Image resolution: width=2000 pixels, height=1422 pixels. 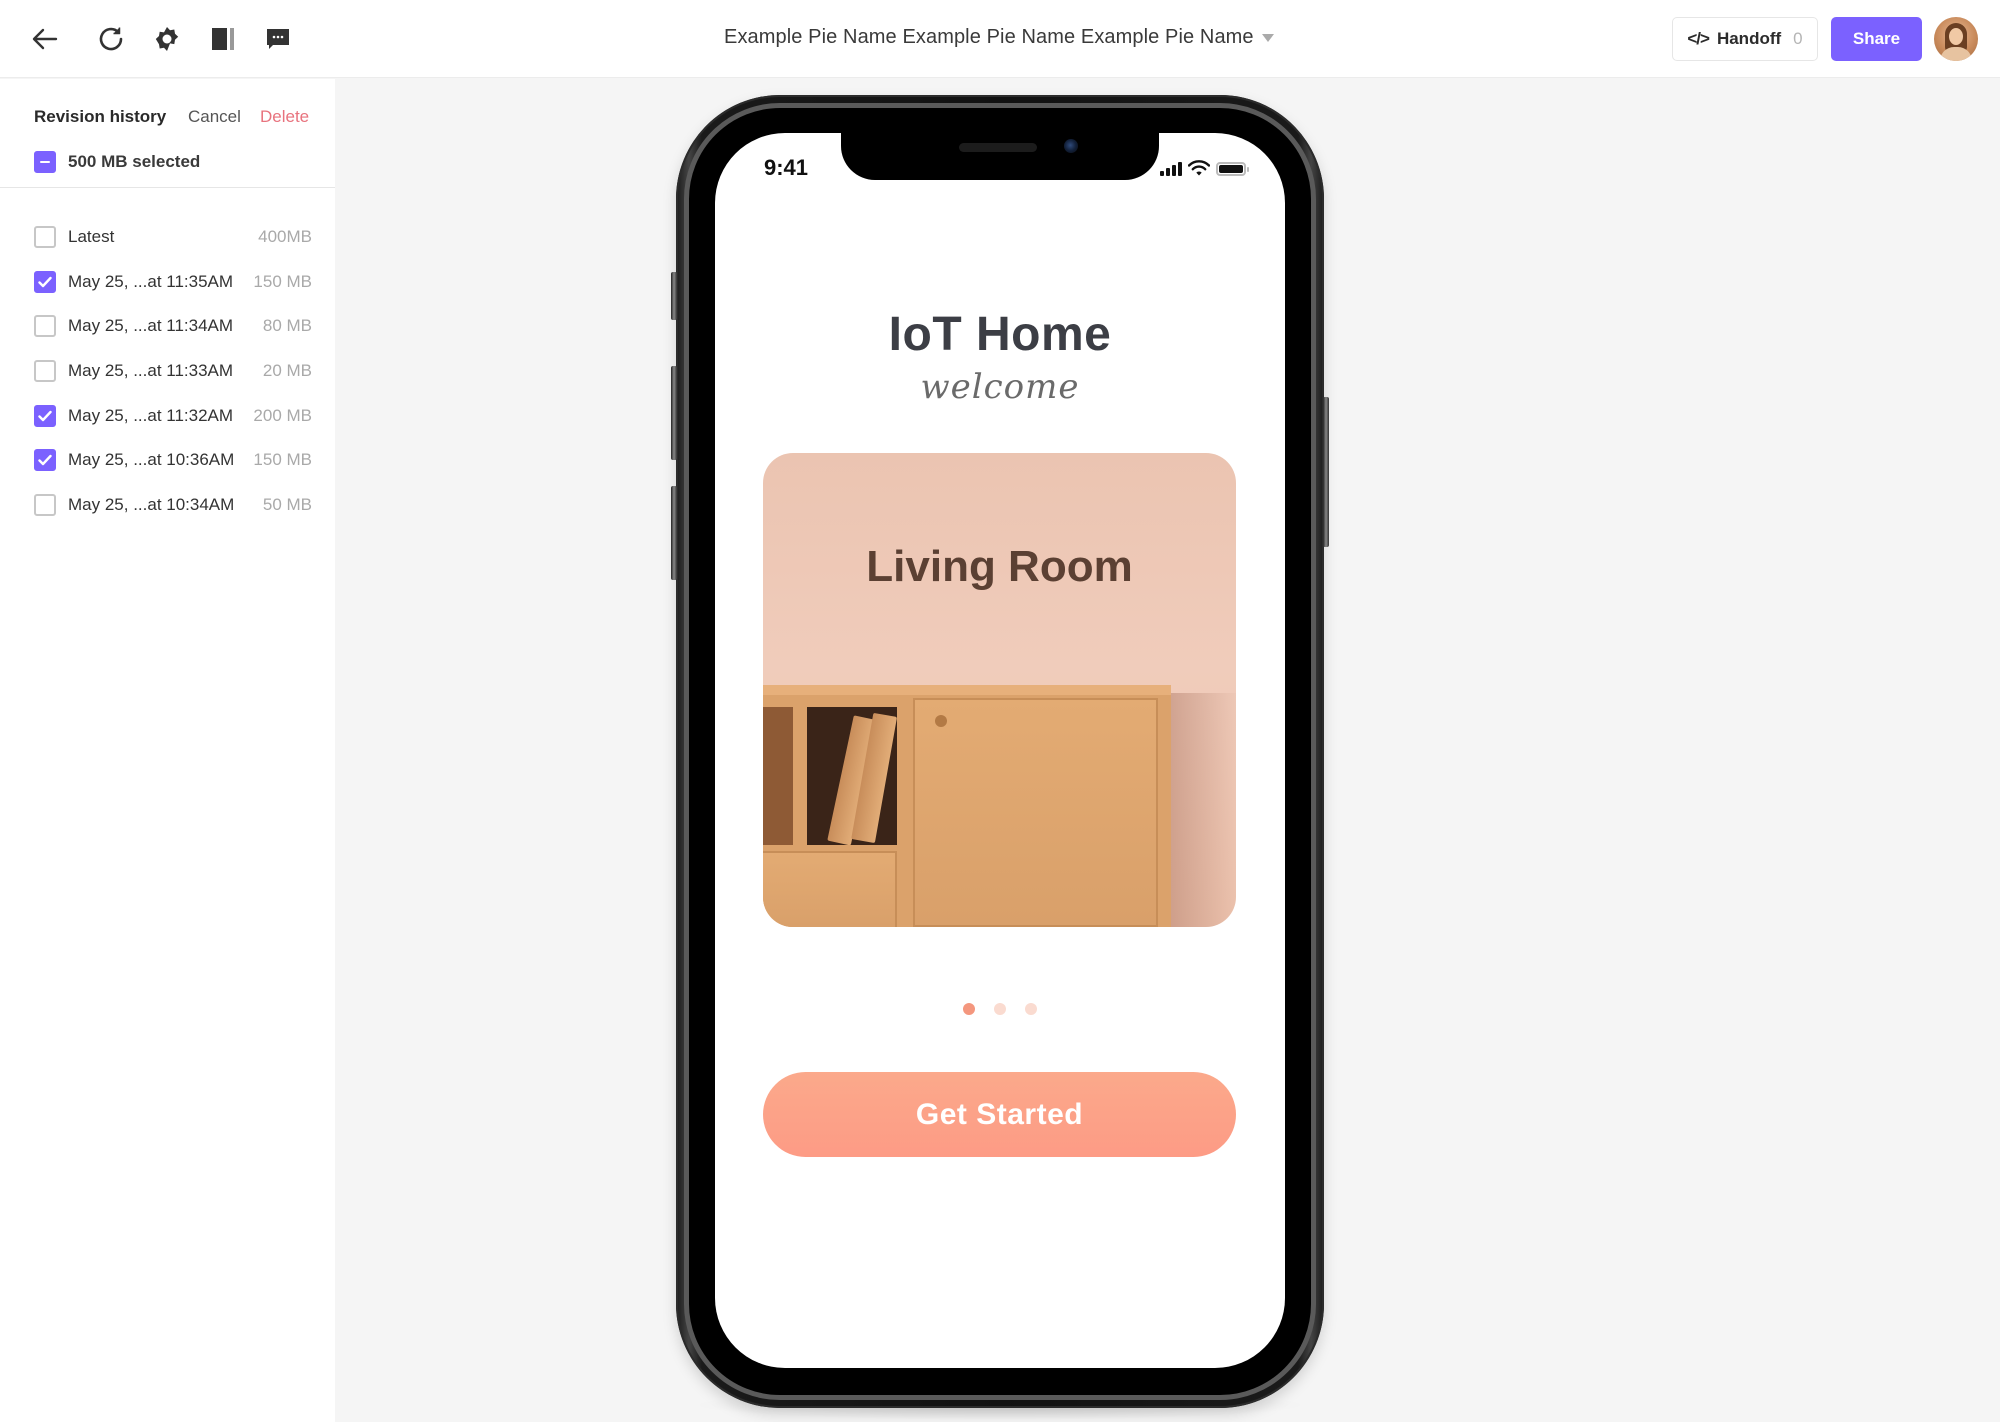 What do you see at coordinates (100, 116) in the screenshot?
I see `panel-title: Revision history` at bounding box center [100, 116].